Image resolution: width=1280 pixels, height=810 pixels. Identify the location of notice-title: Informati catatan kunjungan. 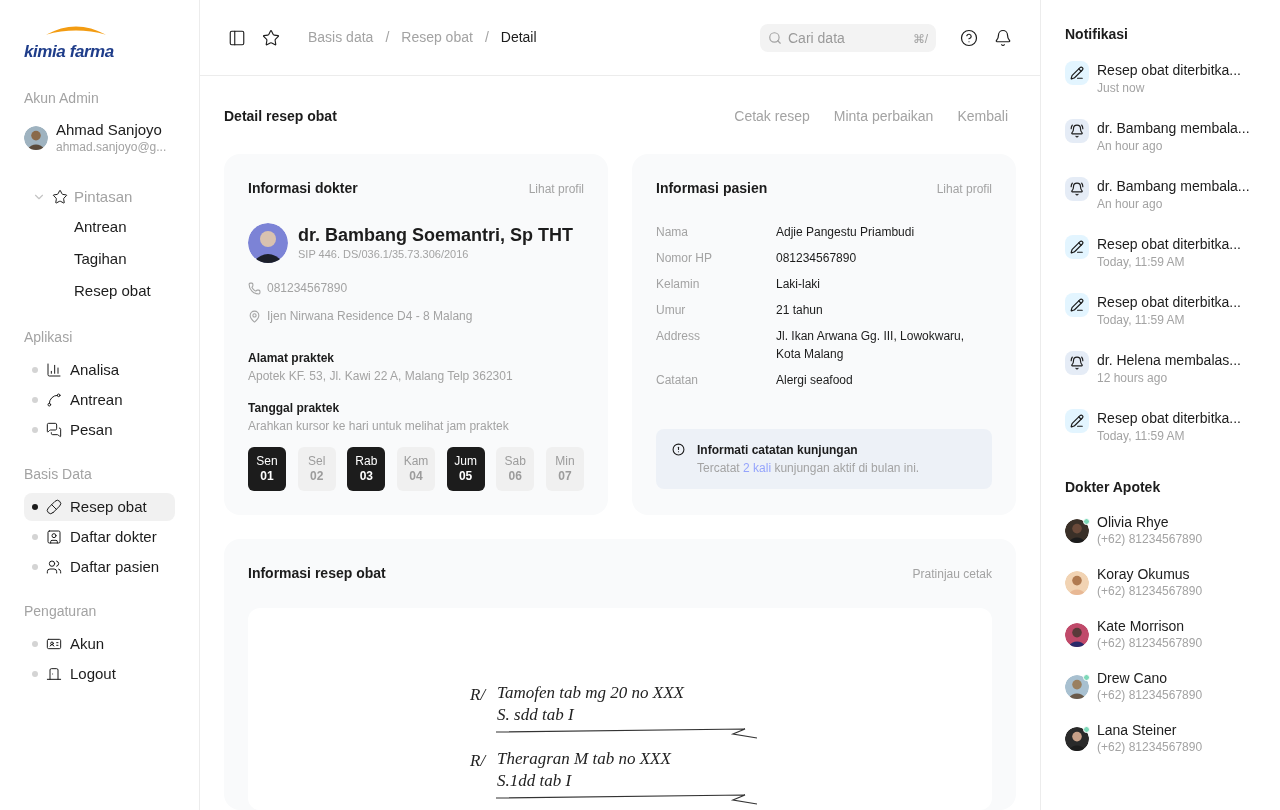
(778, 450).